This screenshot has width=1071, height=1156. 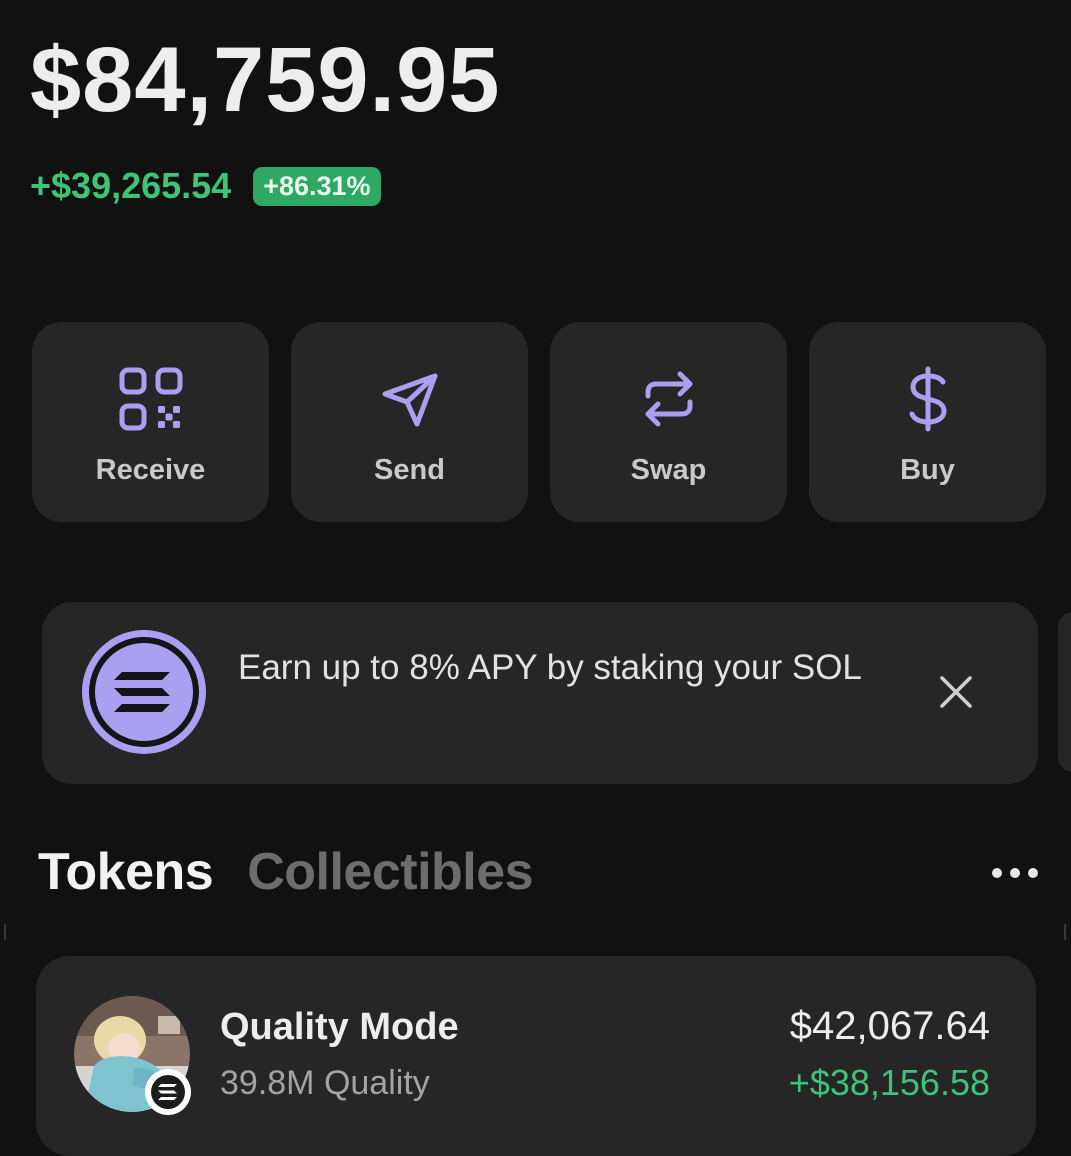 What do you see at coordinates (339, 1027) in the screenshot?
I see `token-name: Quality Mode` at bounding box center [339, 1027].